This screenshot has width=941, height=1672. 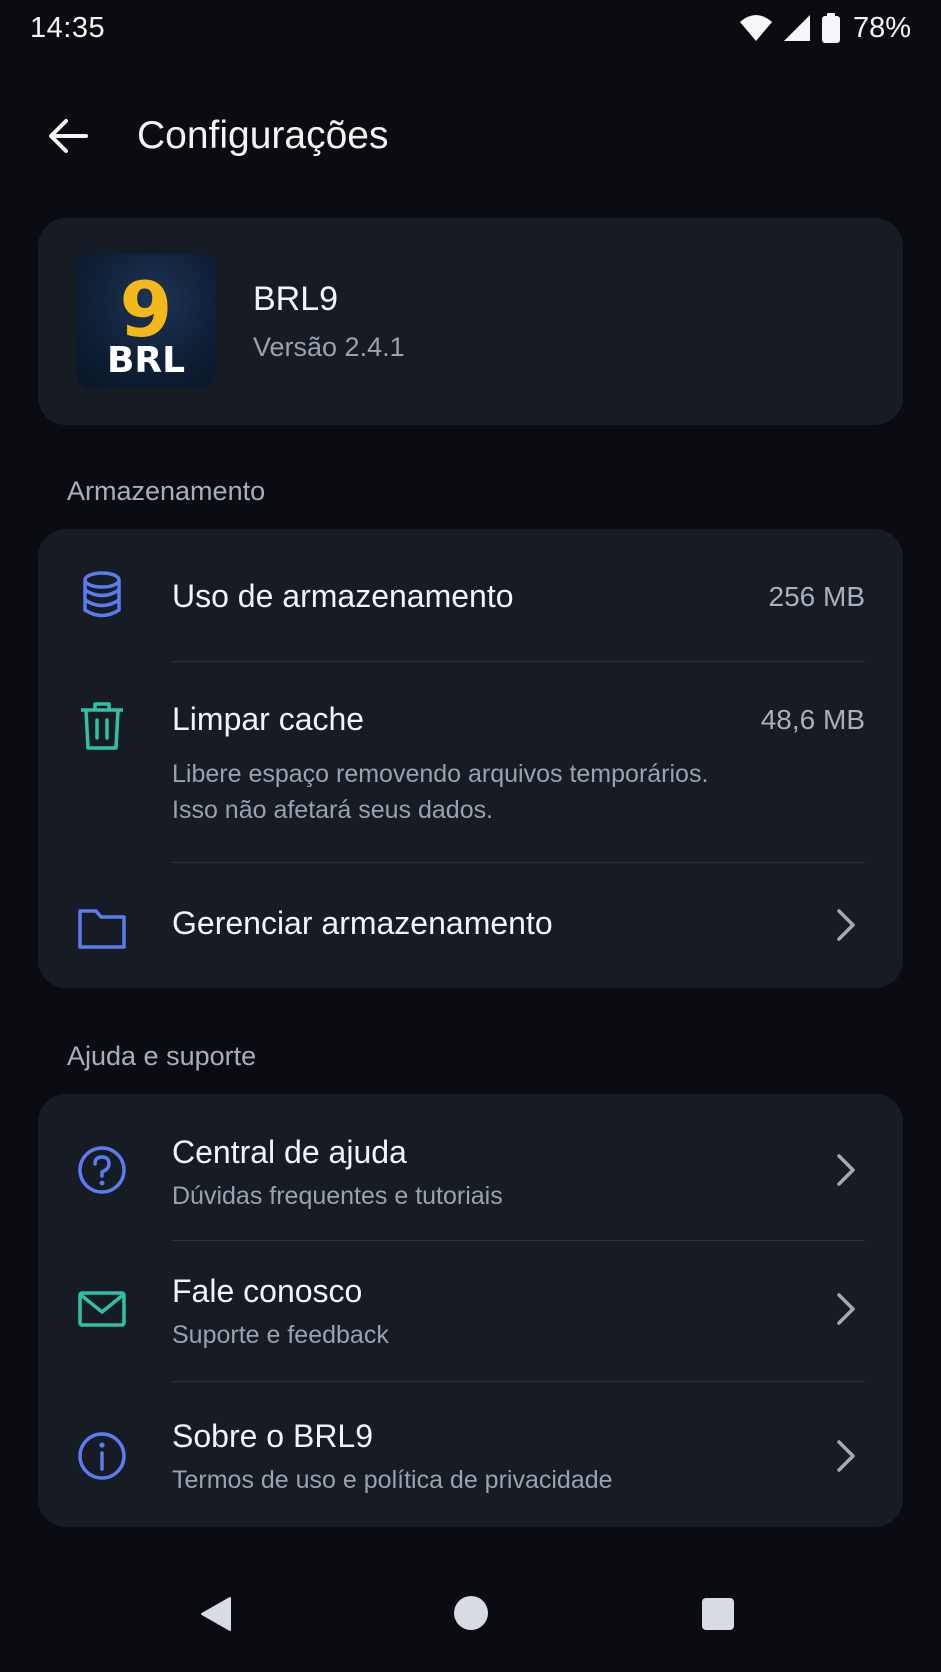 I want to click on storage-usage-row: Uso de armazenamento 256 MB, so click(x=470, y=595).